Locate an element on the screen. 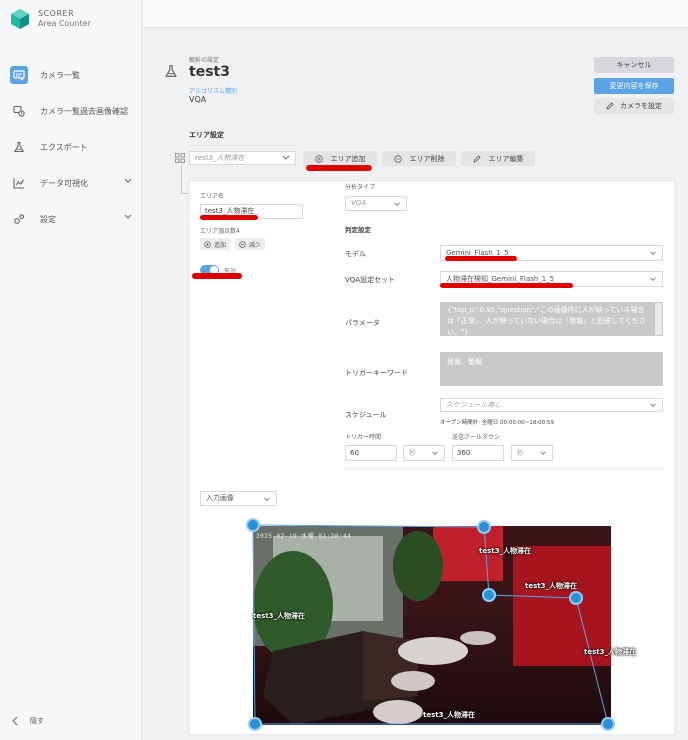 This screenshot has width=688, height=740. set-camera-label: カメラを設定 is located at coordinates (641, 106).